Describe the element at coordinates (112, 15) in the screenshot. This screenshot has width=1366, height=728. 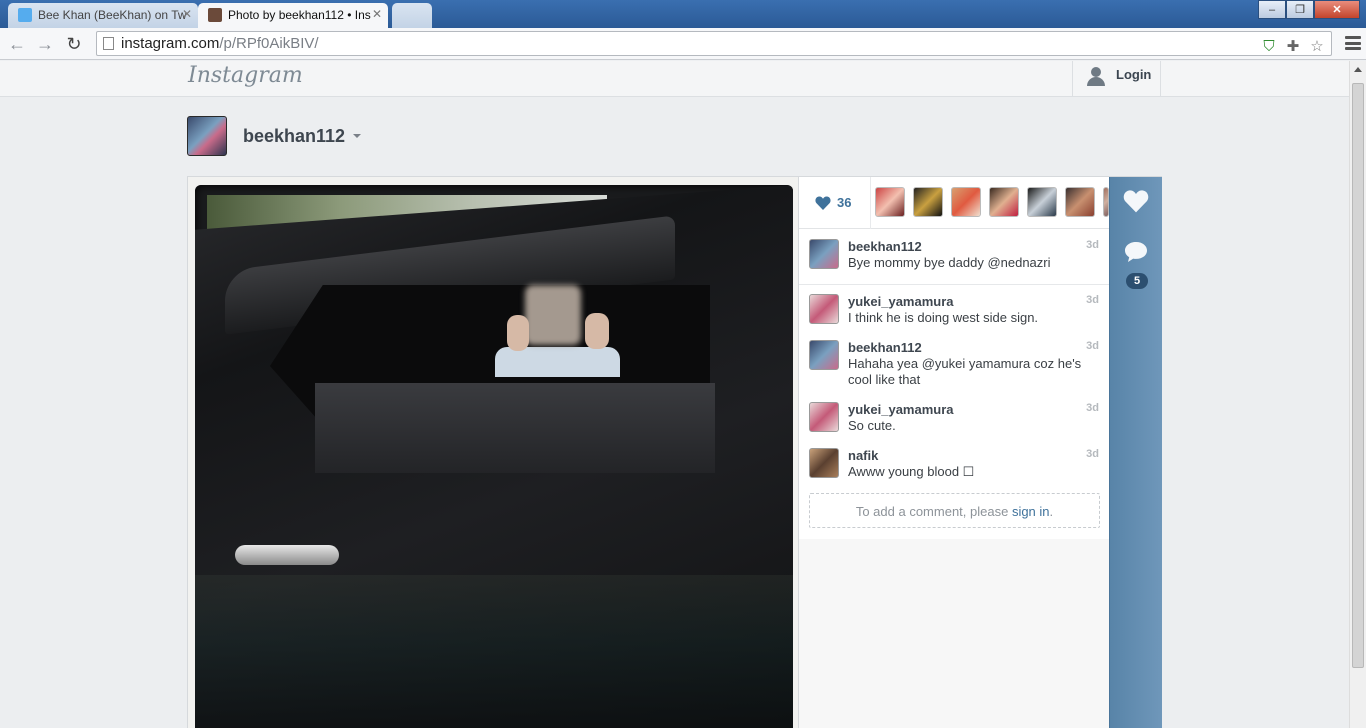
I see `tab-title: Bee Khan (BeeKhan) on Tw` at that location.